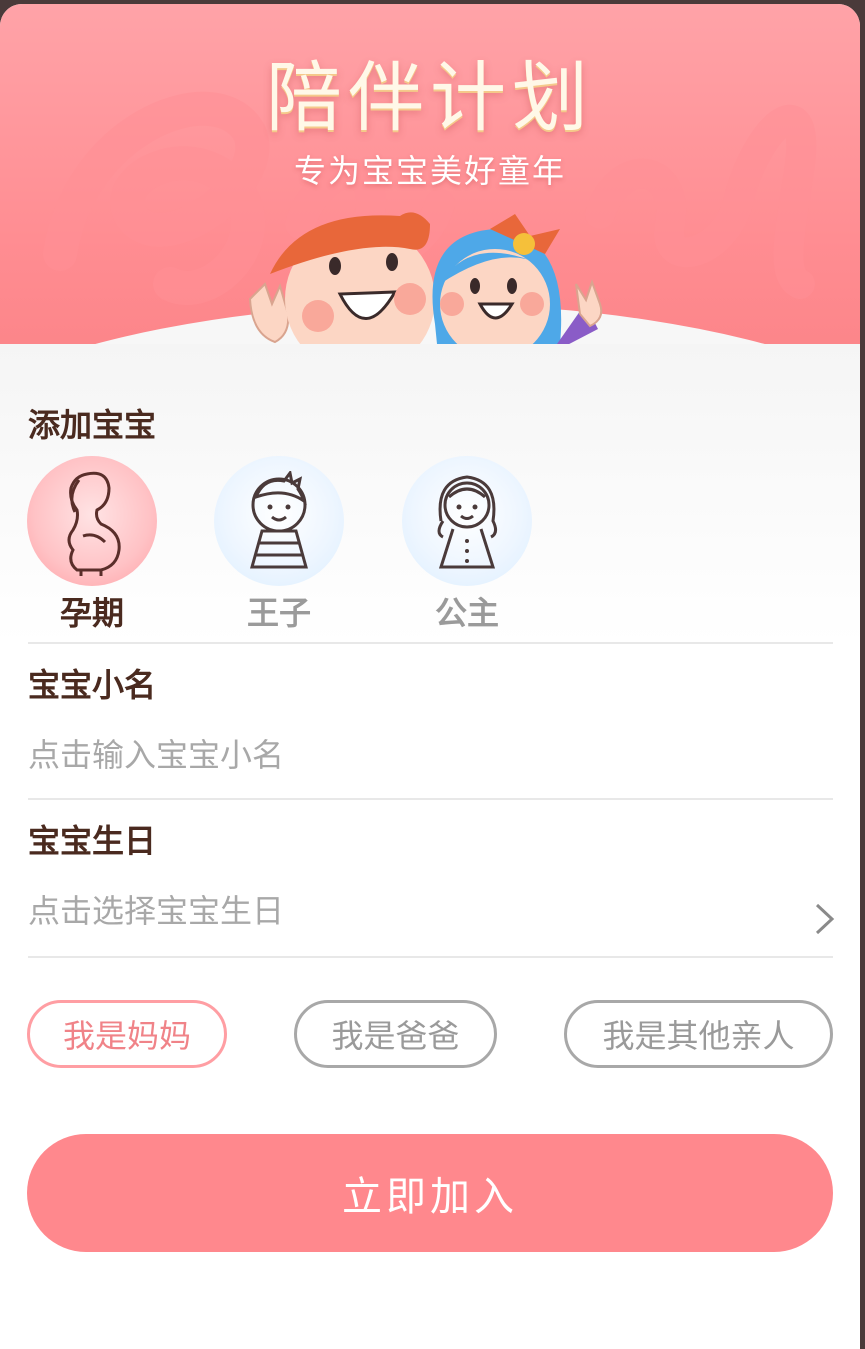 This screenshot has width=865, height=1349. I want to click on role-other-relative-button: 我是其他亲人, so click(698, 1034).